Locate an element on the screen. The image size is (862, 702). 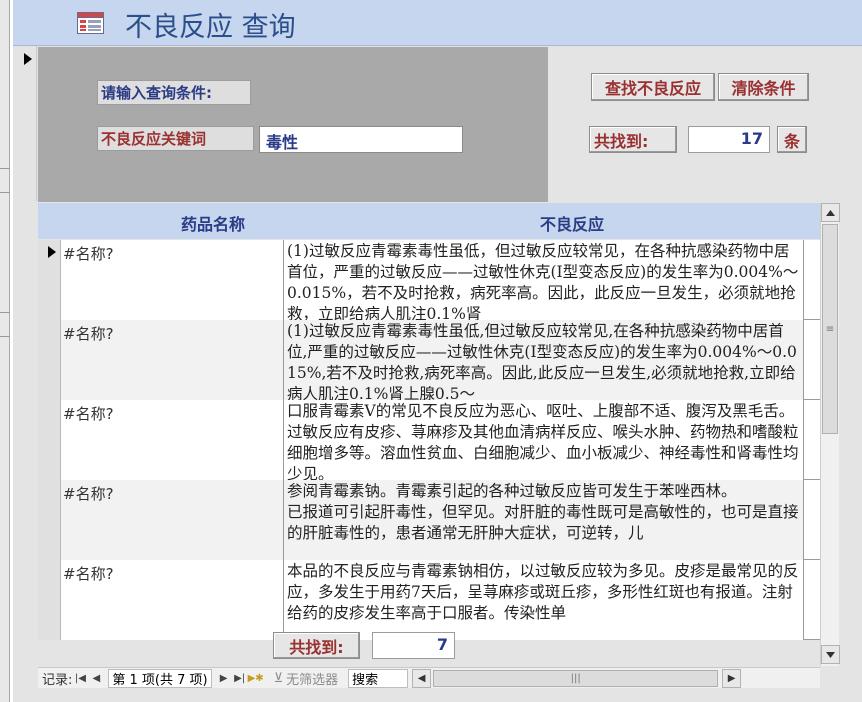
horizontal-scrollbar: ◀ ||| ▶ is located at coordinates (577, 678).